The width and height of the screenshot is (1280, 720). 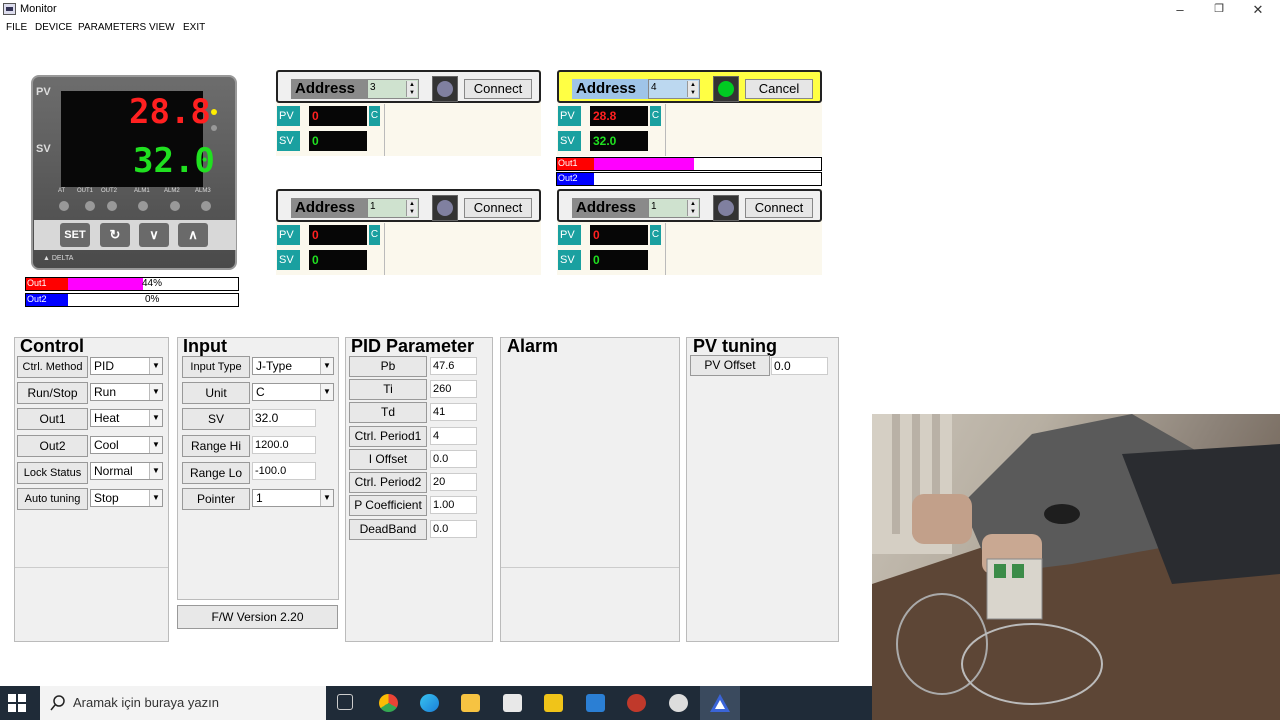 I want to click on ctrl-period1-button: Ctrl. Period1, so click(x=388, y=436).